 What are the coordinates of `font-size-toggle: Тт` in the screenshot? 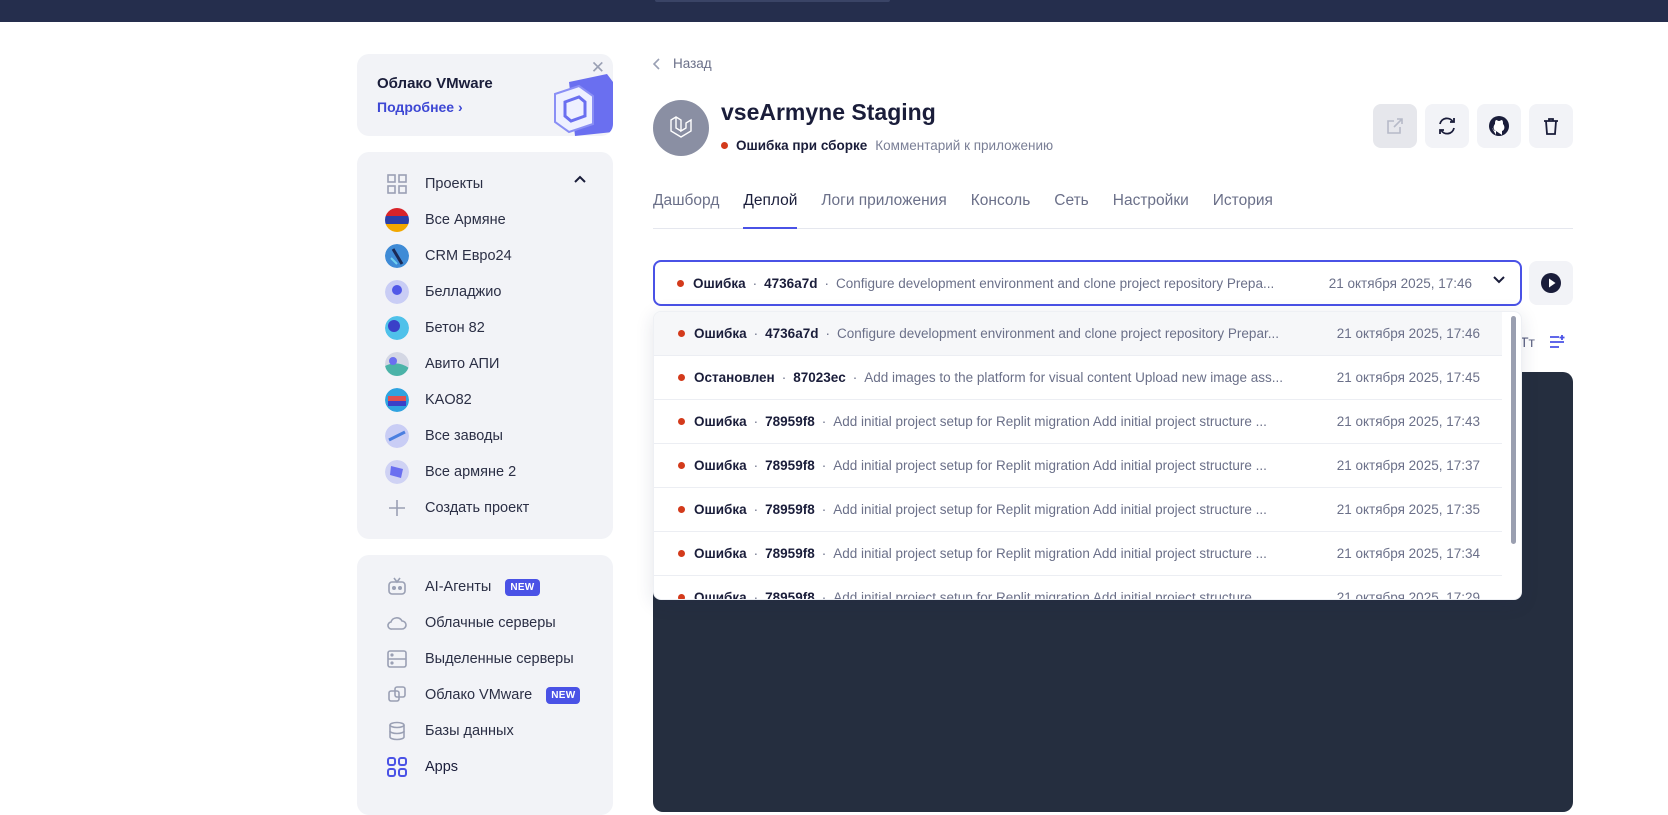 It's located at (1527, 342).